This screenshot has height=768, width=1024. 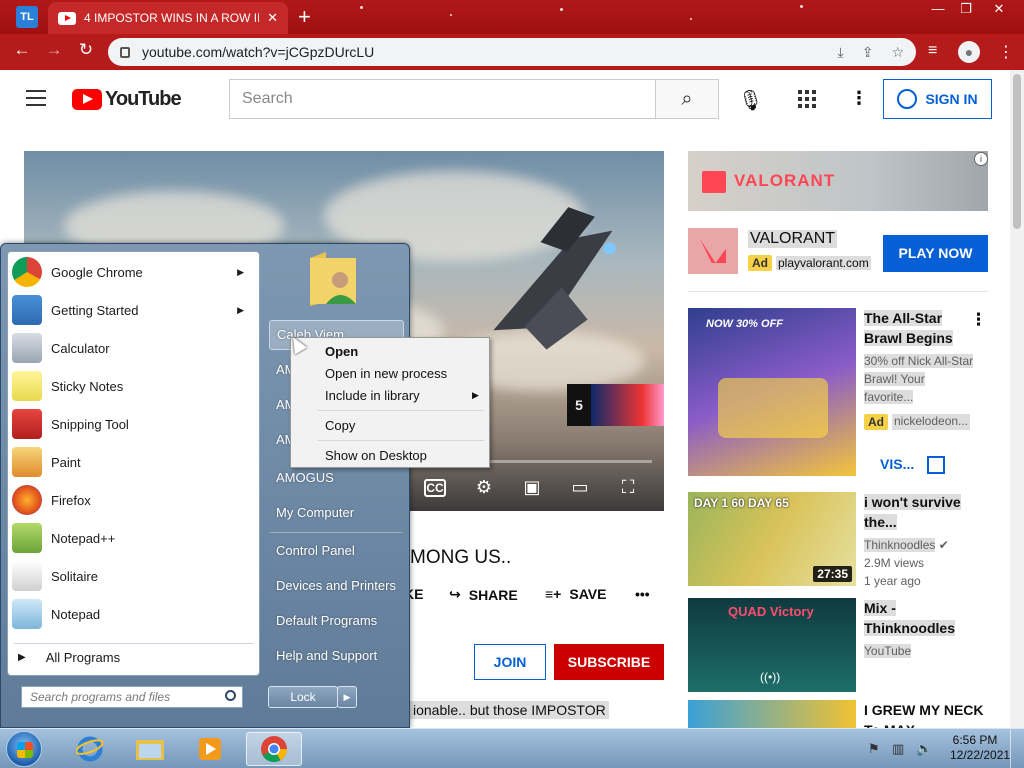 What do you see at coordinates (86, 50) in the screenshot?
I see `reload-icon: ↻` at bounding box center [86, 50].